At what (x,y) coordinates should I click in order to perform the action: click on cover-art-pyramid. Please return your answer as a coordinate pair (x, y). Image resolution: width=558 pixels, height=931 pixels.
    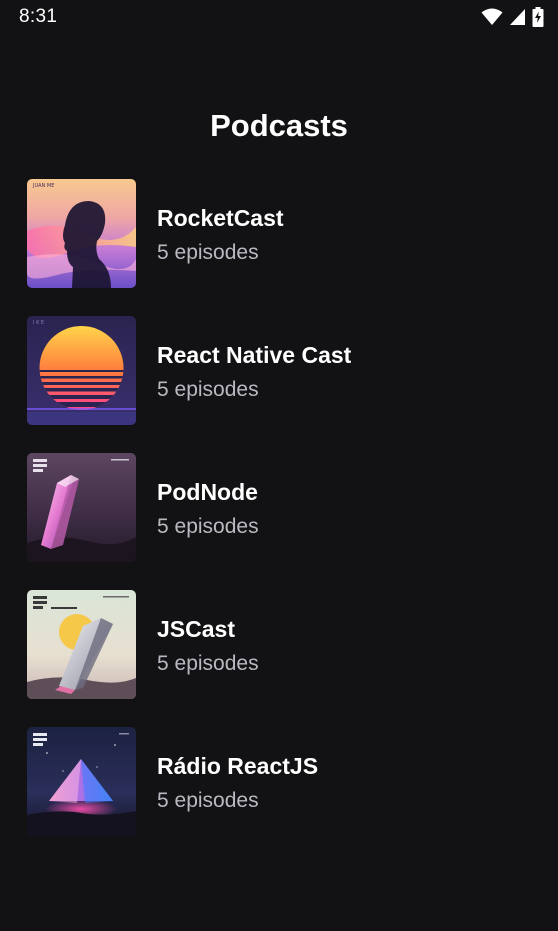
    Looking at the image, I should click on (81, 781).